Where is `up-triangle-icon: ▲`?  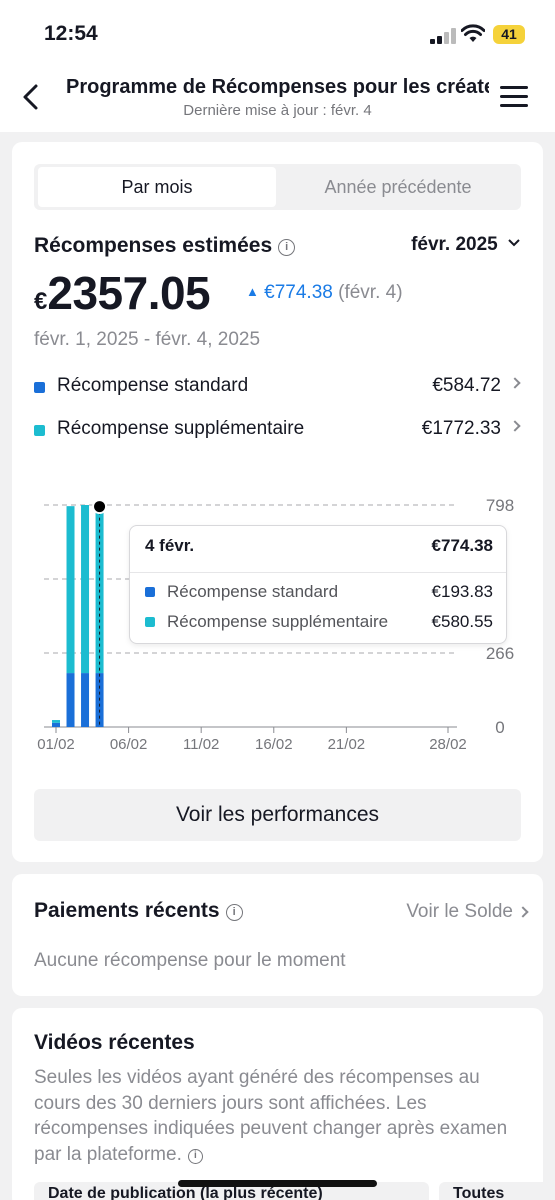
up-triangle-icon: ▲ is located at coordinates (252, 291).